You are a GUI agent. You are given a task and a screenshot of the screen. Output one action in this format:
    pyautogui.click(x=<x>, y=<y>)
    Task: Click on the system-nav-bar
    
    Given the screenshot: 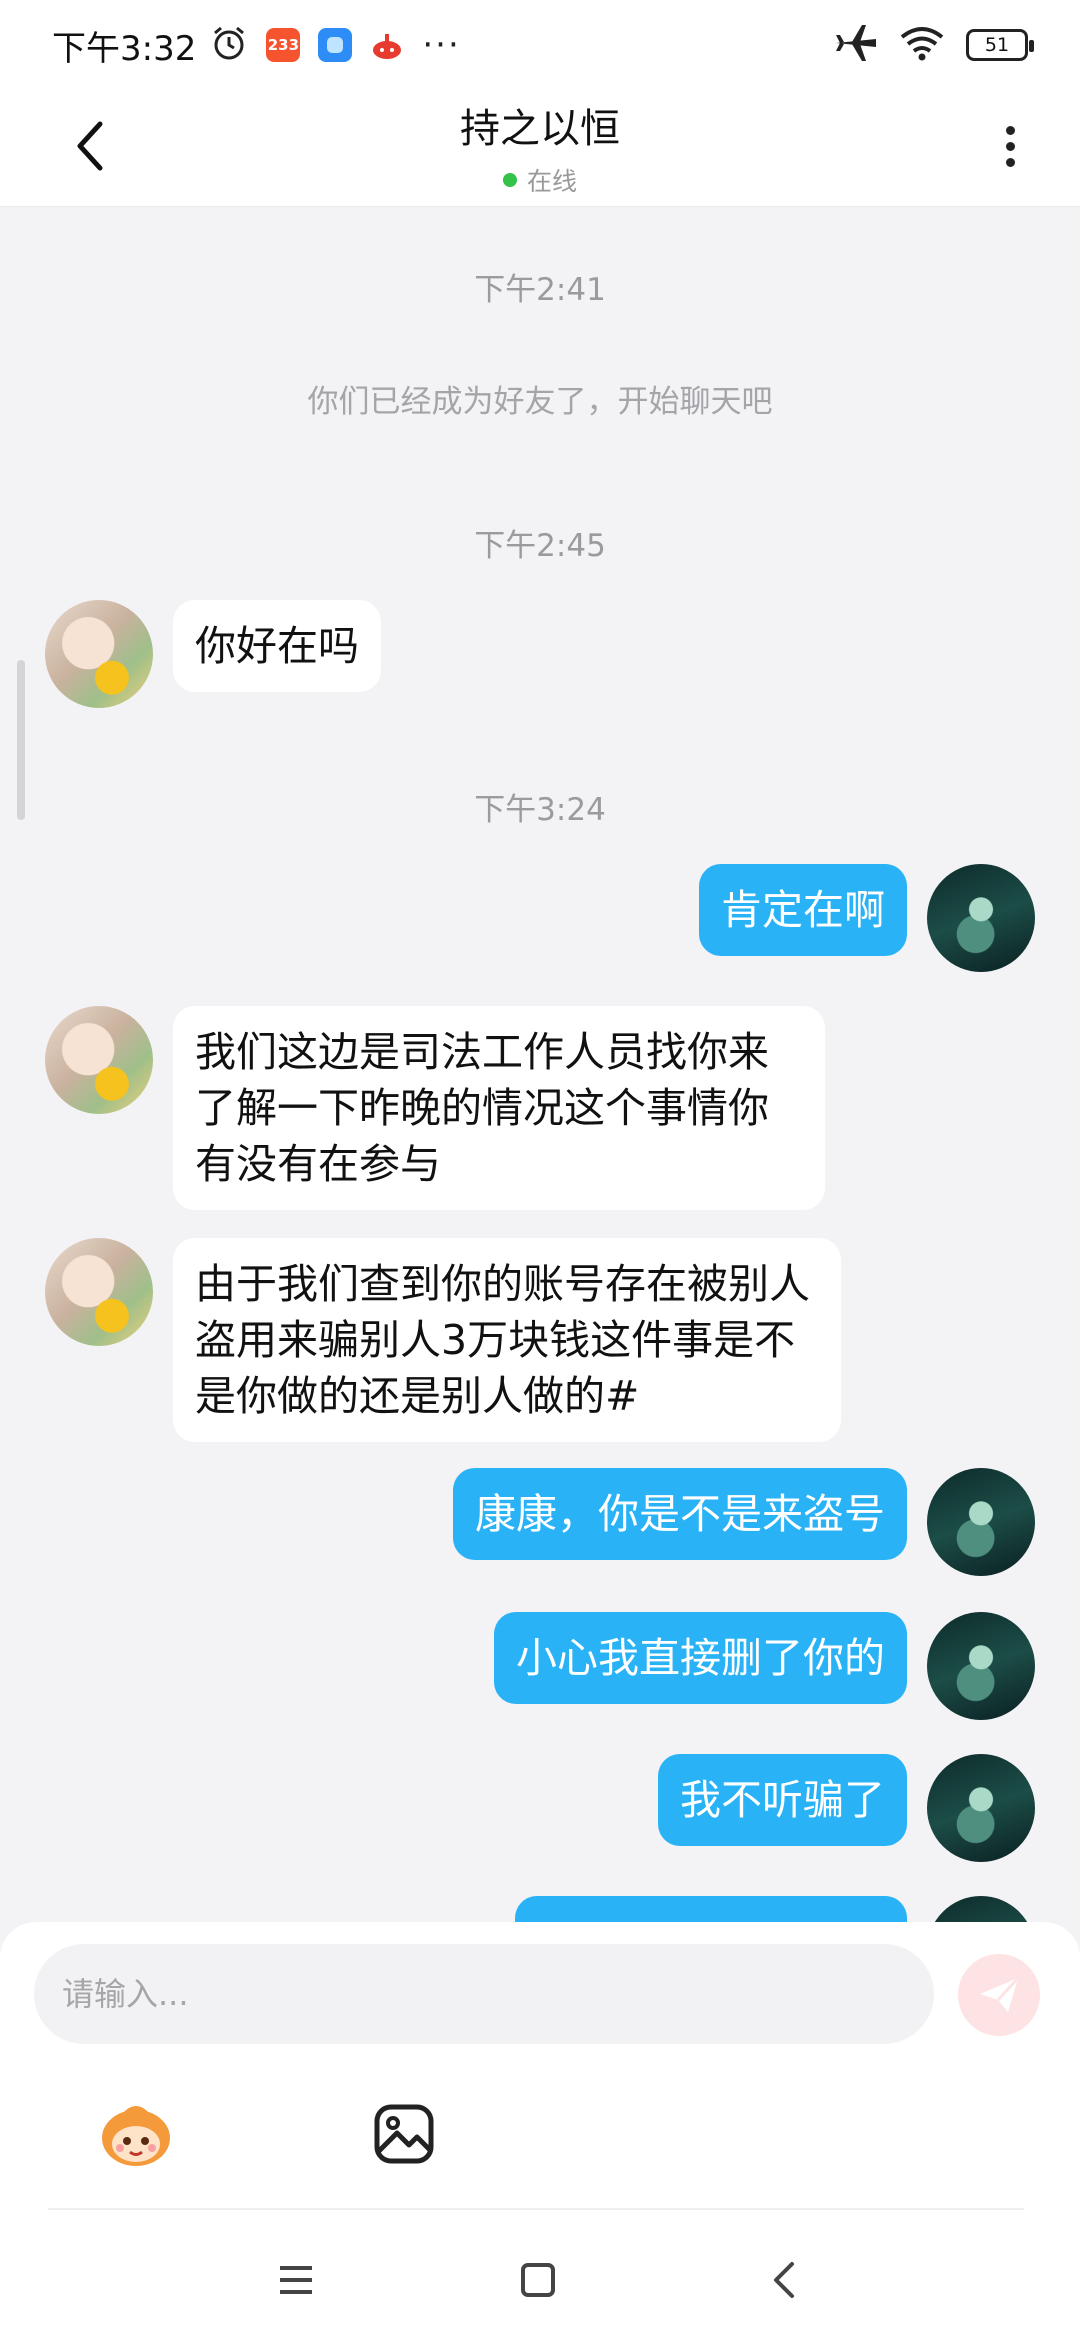 What is the action you would take?
    pyautogui.click(x=540, y=2280)
    